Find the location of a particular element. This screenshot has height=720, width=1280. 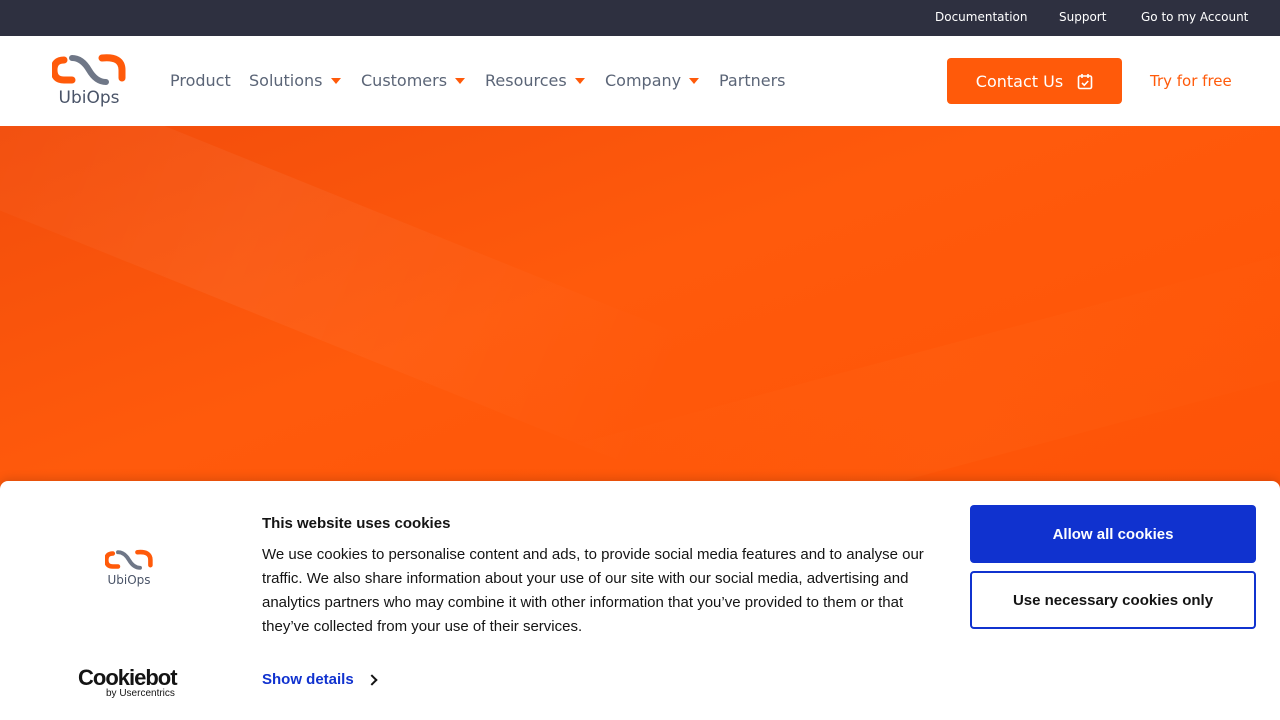

nav-product: Product is located at coordinates (200, 80).